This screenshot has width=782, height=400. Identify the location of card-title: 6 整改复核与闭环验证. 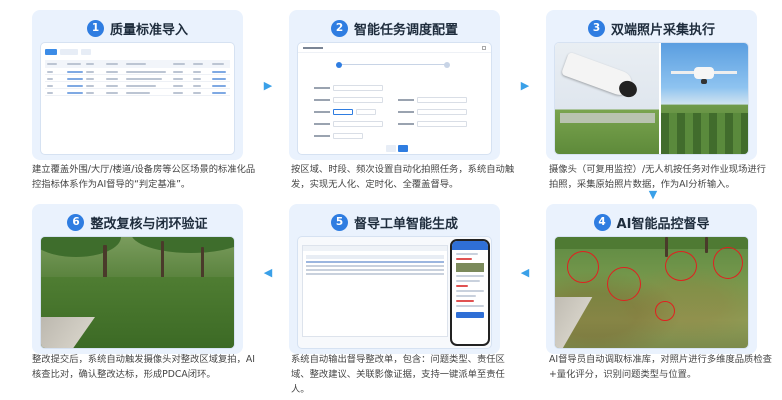
(137, 222).